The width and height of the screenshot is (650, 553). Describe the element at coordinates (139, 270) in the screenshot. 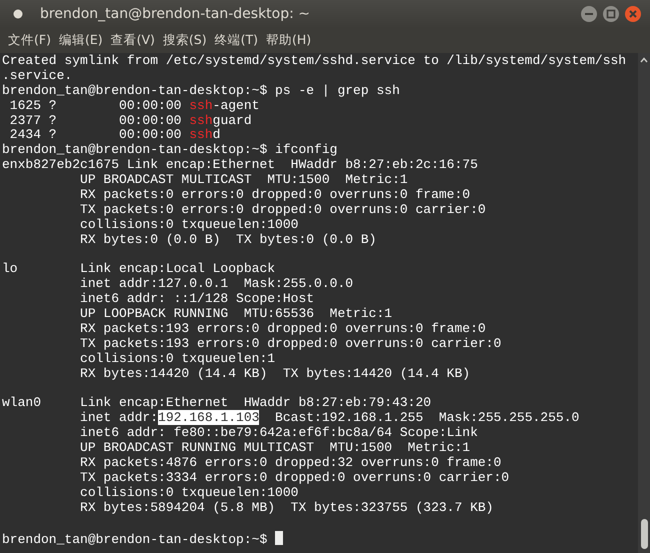

I see `terminal-line: lo Link encap:Local Loopback` at that location.